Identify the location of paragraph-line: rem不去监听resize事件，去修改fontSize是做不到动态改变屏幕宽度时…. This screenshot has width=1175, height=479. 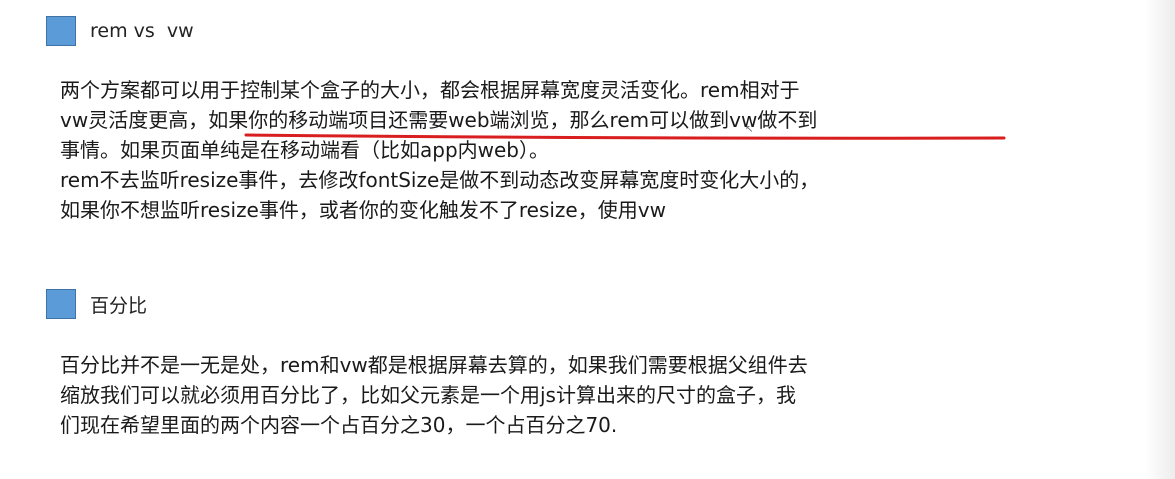
(440, 180).